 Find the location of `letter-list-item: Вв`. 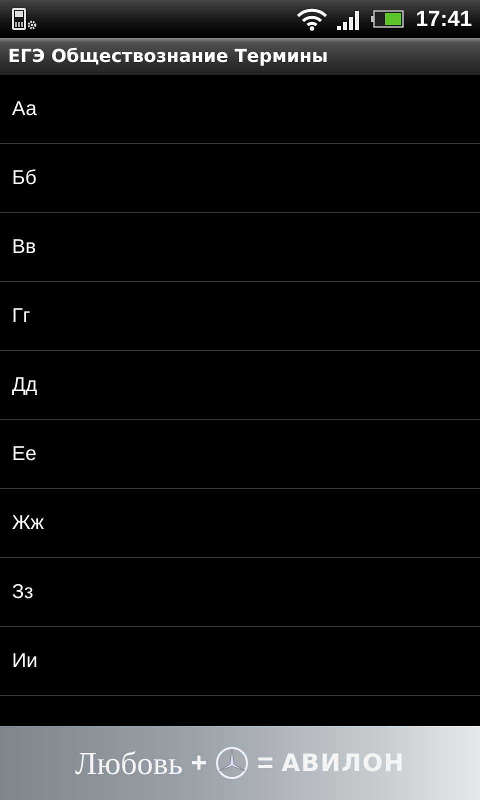

letter-list-item: Вв is located at coordinates (240, 247).